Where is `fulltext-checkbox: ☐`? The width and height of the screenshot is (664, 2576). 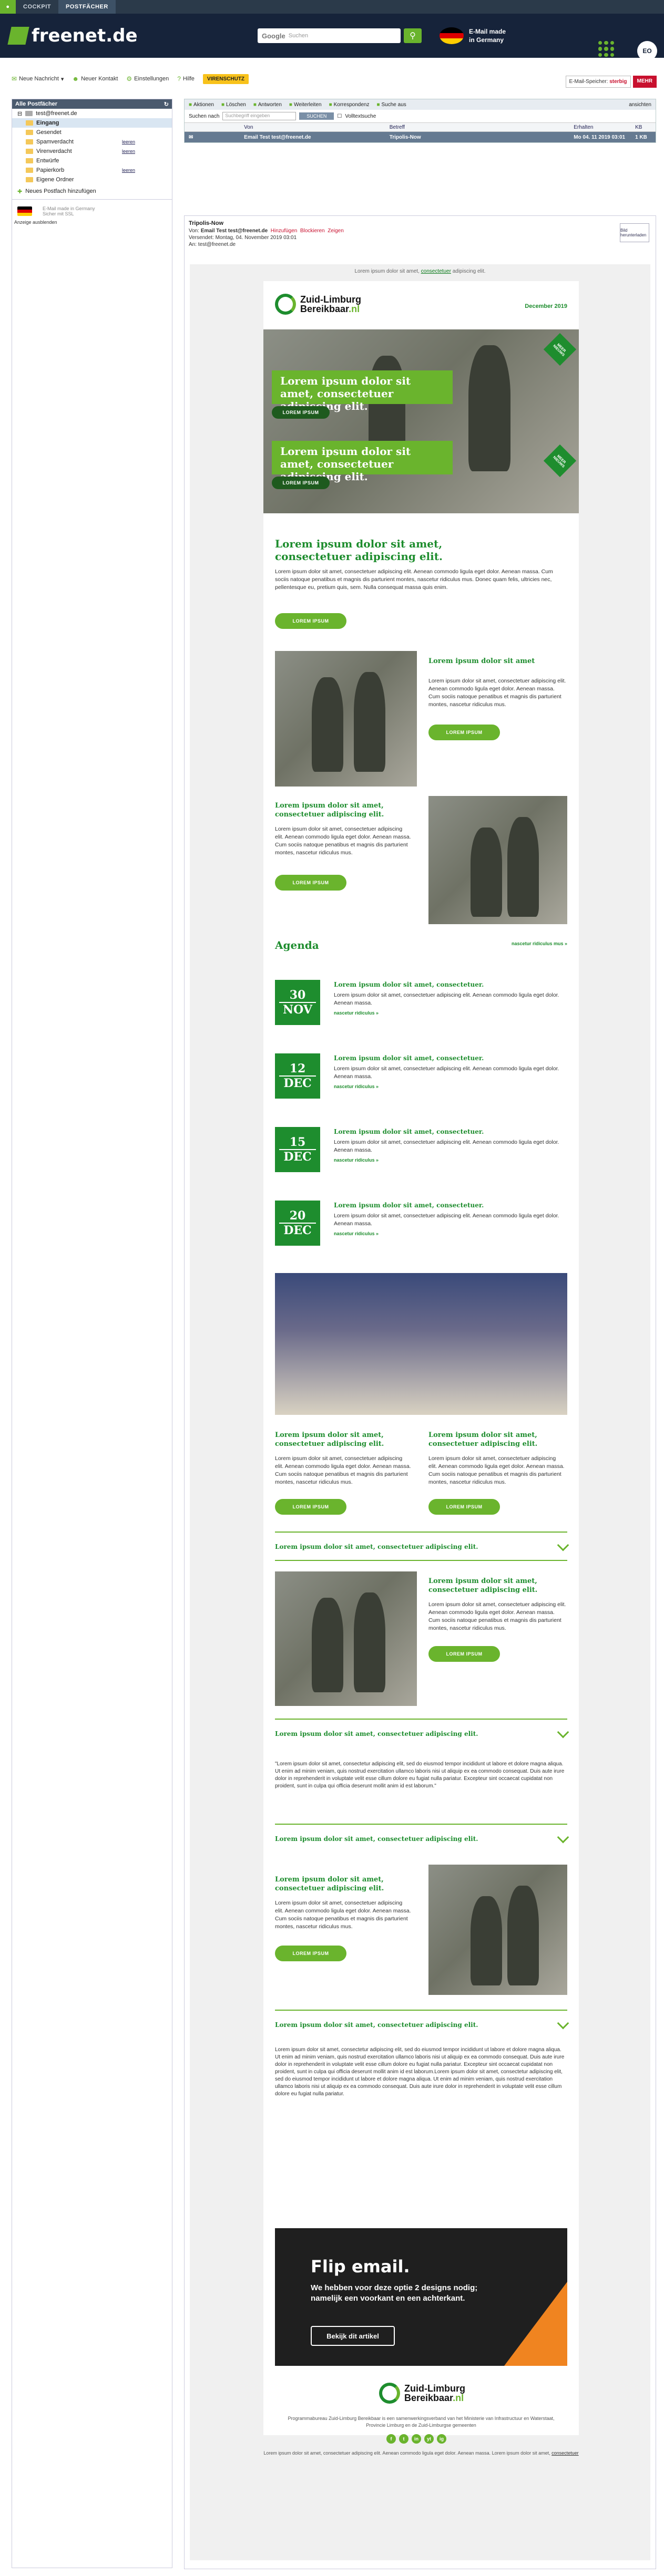
fulltext-checkbox: ☐ is located at coordinates (339, 116).